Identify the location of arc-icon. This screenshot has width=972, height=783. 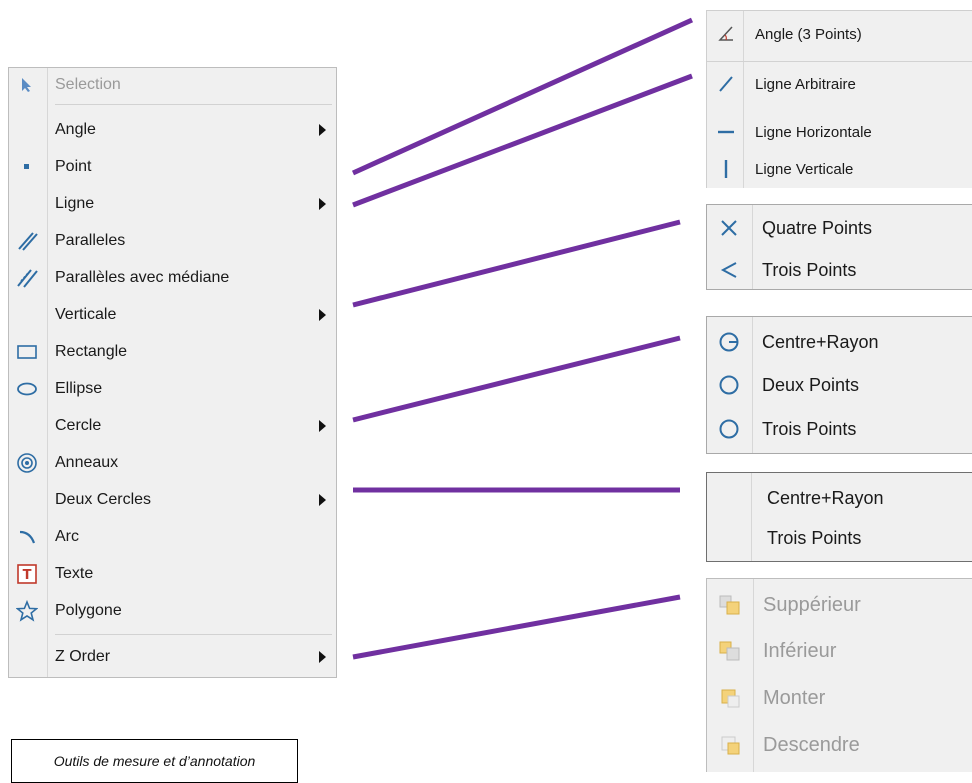
(27, 537).